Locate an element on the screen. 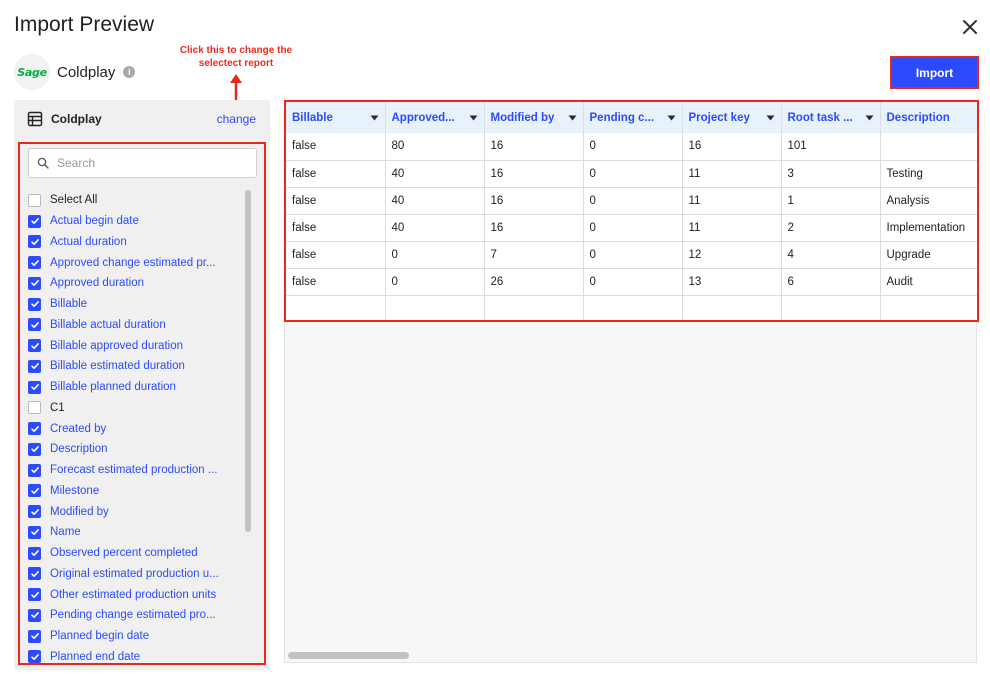 This screenshot has height=674, width=990. field-item: Billable is located at coordinates (135, 304).